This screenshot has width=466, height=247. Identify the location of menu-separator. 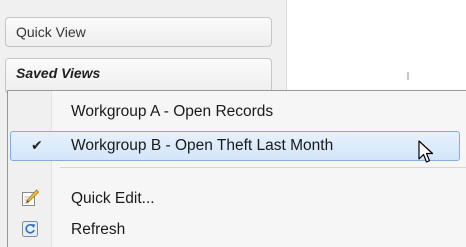
(263, 167).